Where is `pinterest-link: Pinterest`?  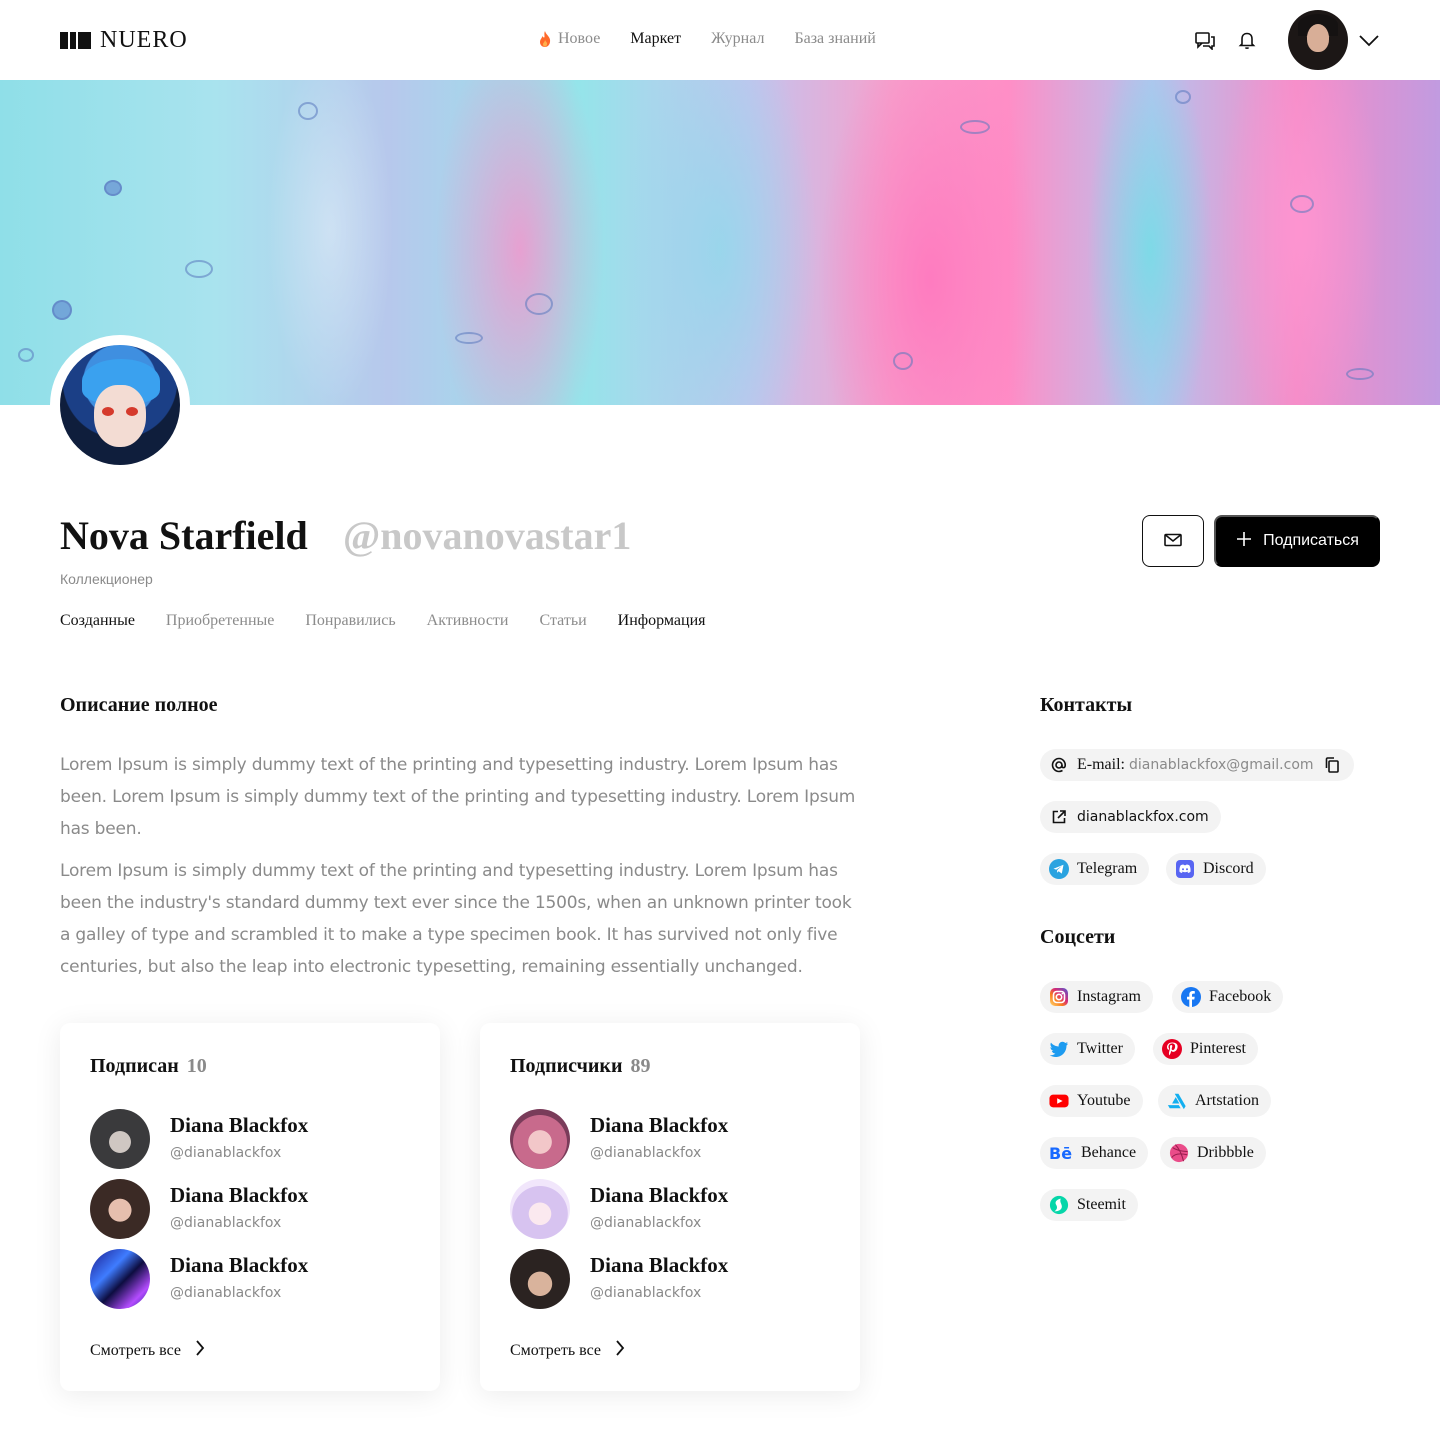 pinterest-link: Pinterest is located at coordinates (1205, 1049).